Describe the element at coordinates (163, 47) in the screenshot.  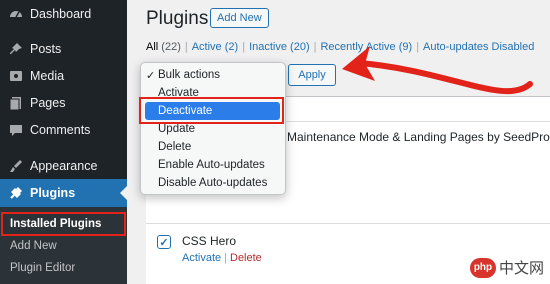
I see `filter-all: All (22)` at that location.